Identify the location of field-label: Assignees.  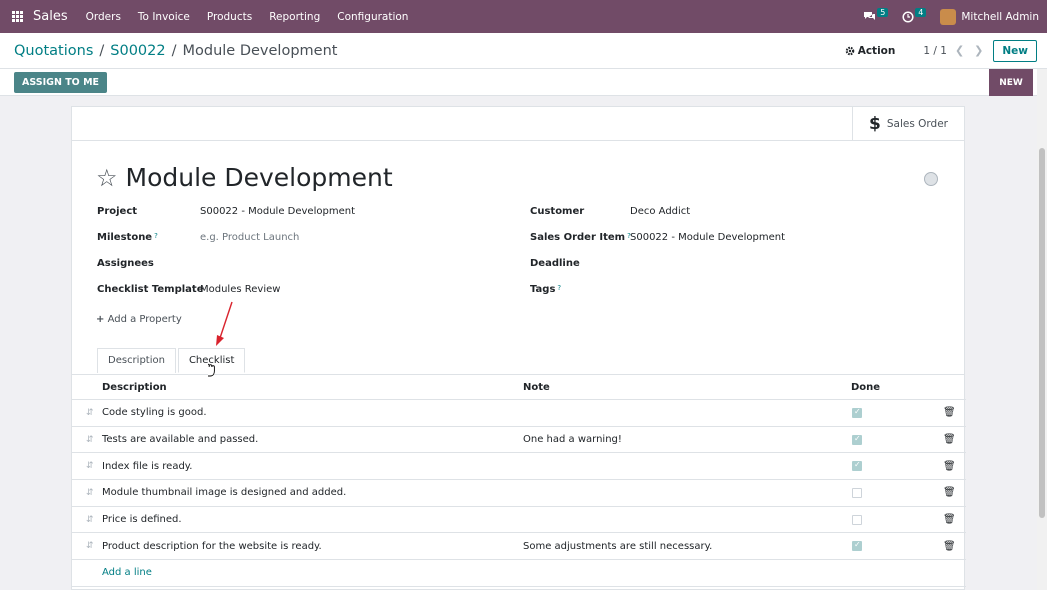
(125, 263).